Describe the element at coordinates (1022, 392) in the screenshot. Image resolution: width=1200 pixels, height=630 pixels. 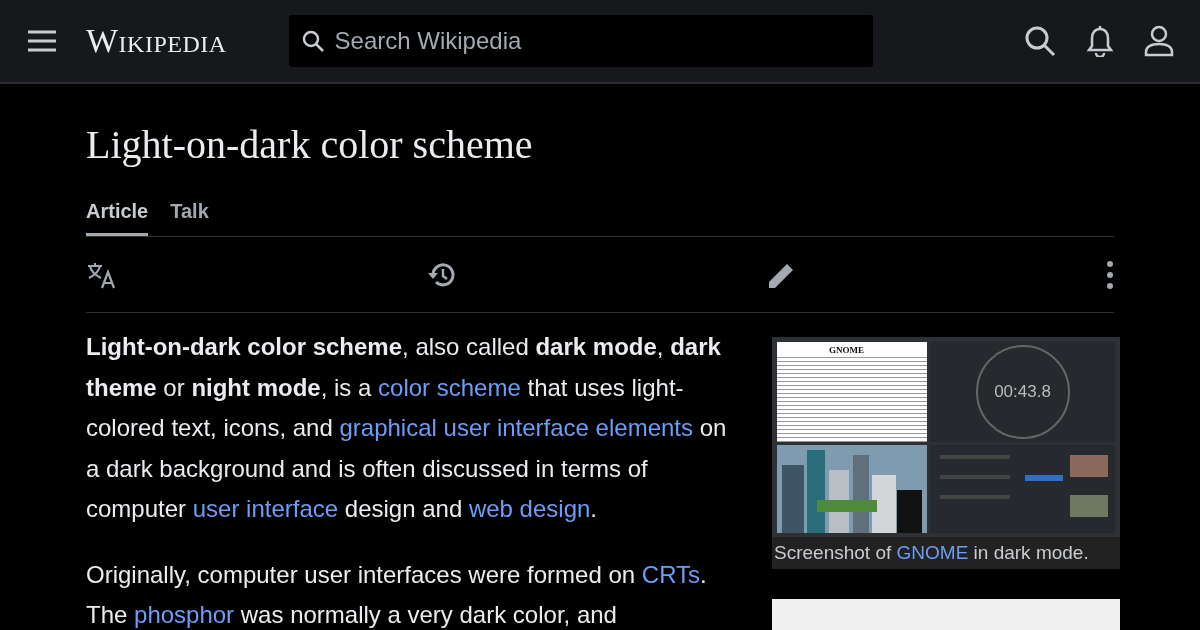
I see `timer-reading: 00:43.8` at that location.